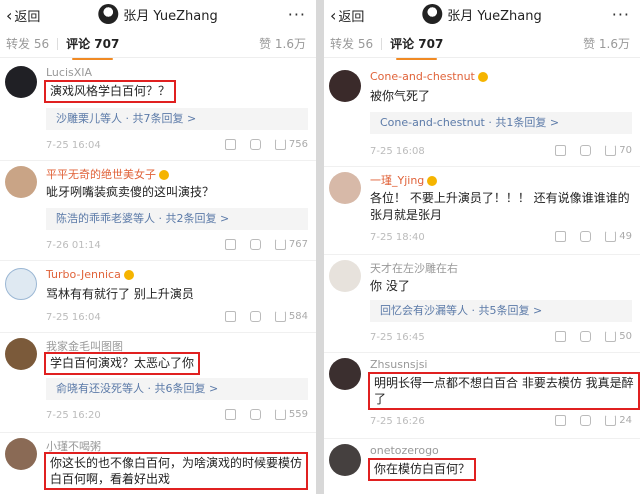 The image size is (640, 494). I want to click on reply-summary: 回忆会有沙漏等人 · 共5条回复 >, so click(501, 311).